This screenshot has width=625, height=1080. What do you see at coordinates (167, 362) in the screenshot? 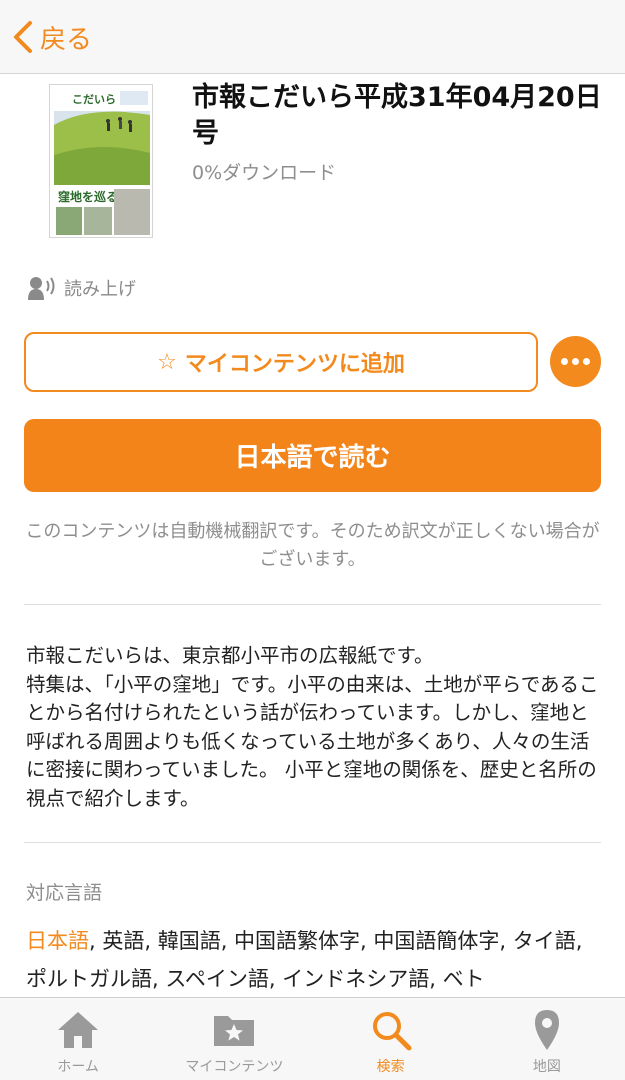
I see `star-outline-icon: ☆` at bounding box center [167, 362].